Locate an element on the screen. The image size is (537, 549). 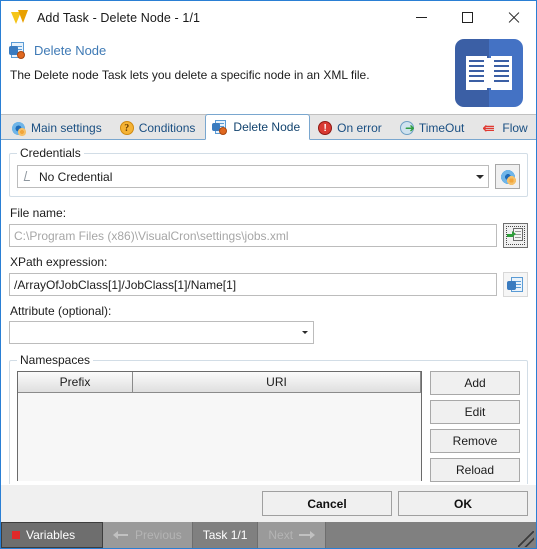
tab-label: Flow is located at coordinates (515, 128).